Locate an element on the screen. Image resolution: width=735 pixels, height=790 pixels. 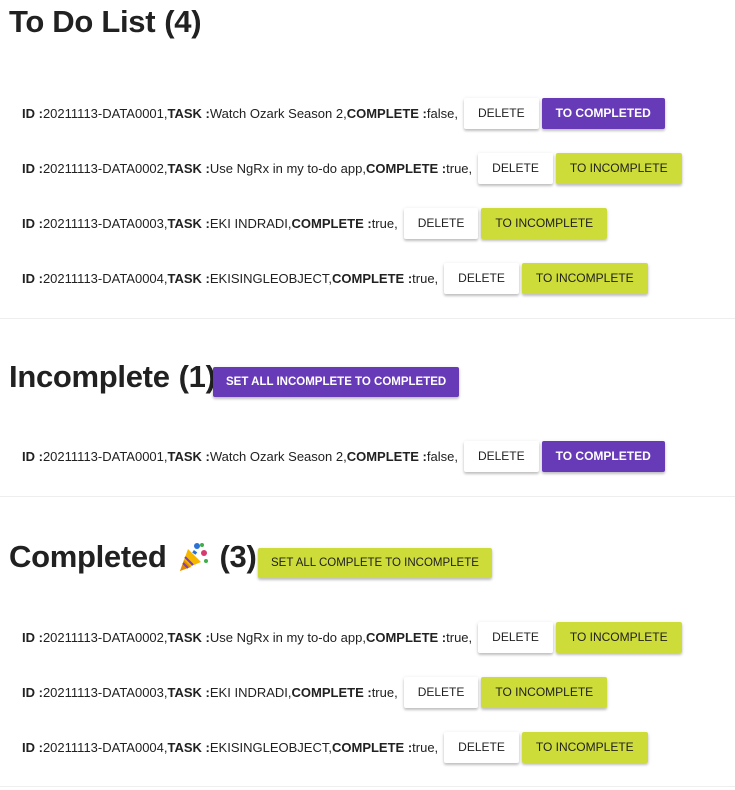
todo-title: To Do List (4) is located at coordinates (105, 22).